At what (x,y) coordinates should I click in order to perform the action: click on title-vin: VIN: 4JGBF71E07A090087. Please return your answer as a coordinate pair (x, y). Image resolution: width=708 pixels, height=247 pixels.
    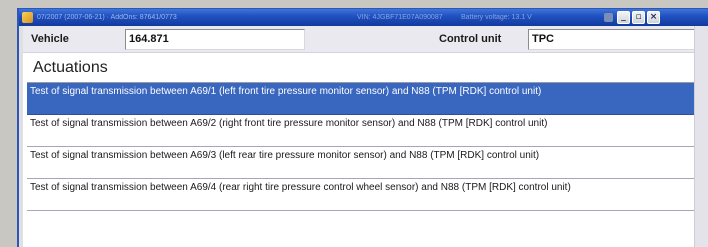
    Looking at the image, I should click on (400, 17).